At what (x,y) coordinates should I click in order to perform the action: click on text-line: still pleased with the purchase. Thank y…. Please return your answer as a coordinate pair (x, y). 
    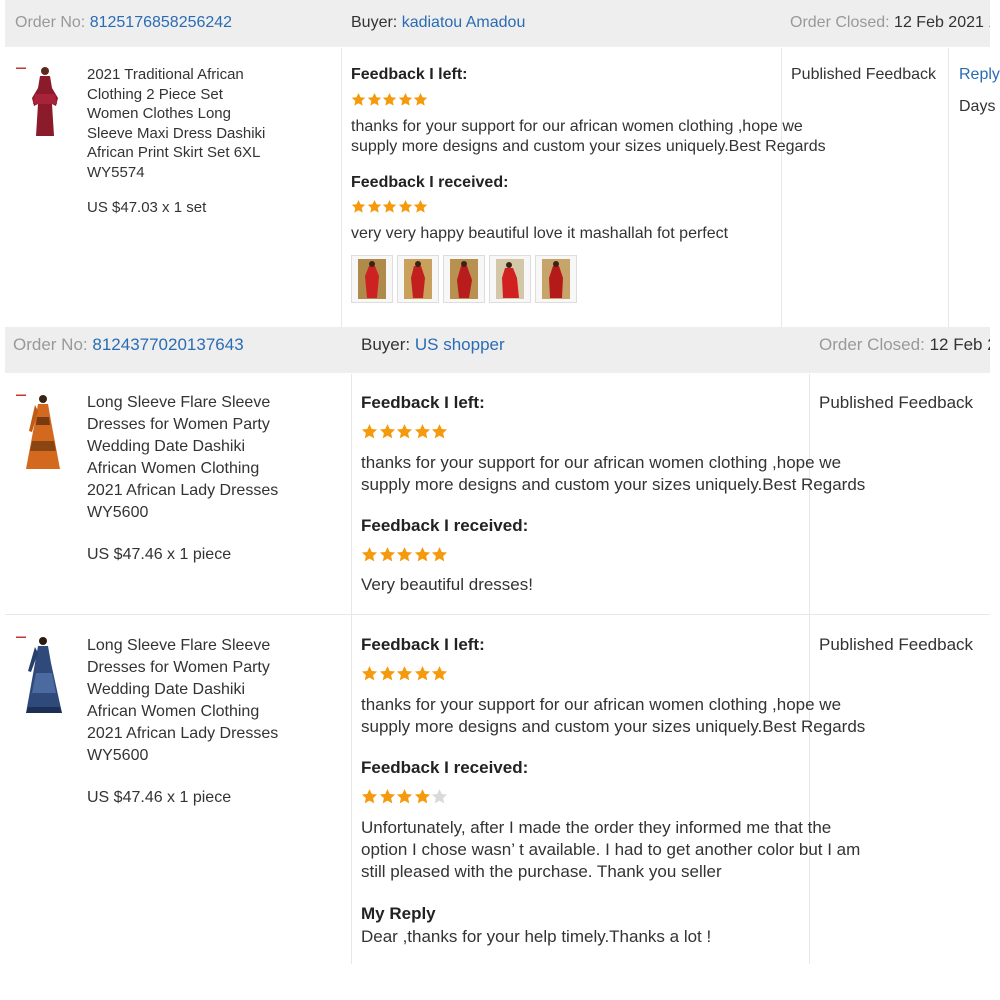
    Looking at the image, I should click on (541, 871).